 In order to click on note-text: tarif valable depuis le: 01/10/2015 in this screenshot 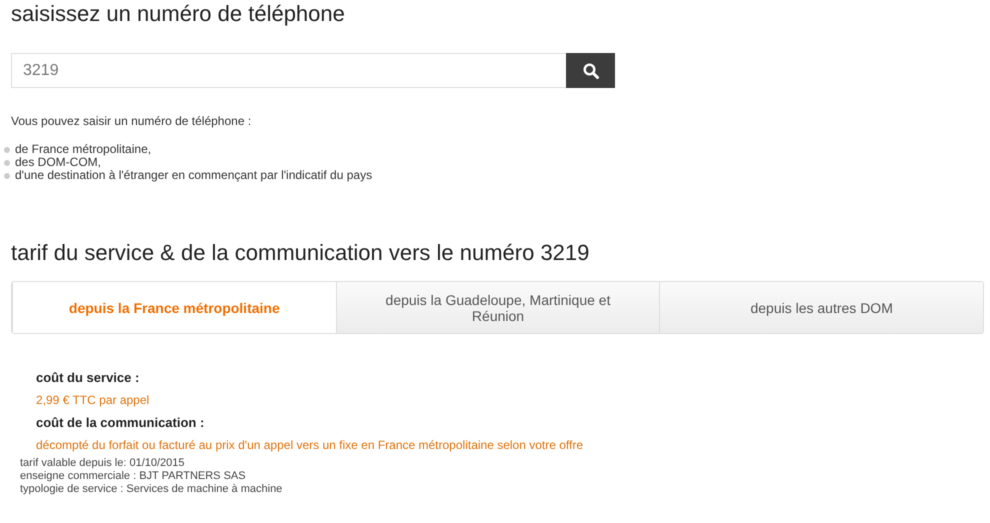, I will do `click(103, 463)`.